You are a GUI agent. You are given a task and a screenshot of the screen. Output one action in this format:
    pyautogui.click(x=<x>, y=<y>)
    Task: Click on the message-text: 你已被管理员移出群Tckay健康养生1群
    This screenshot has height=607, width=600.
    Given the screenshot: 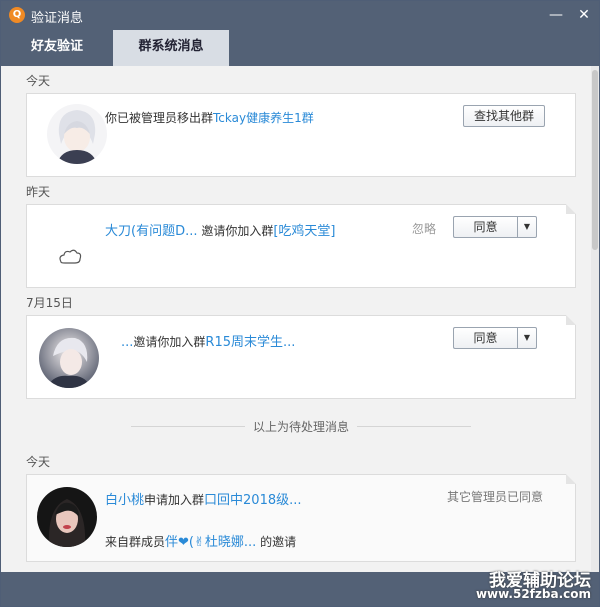 What is the action you would take?
    pyautogui.click(x=209, y=117)
    